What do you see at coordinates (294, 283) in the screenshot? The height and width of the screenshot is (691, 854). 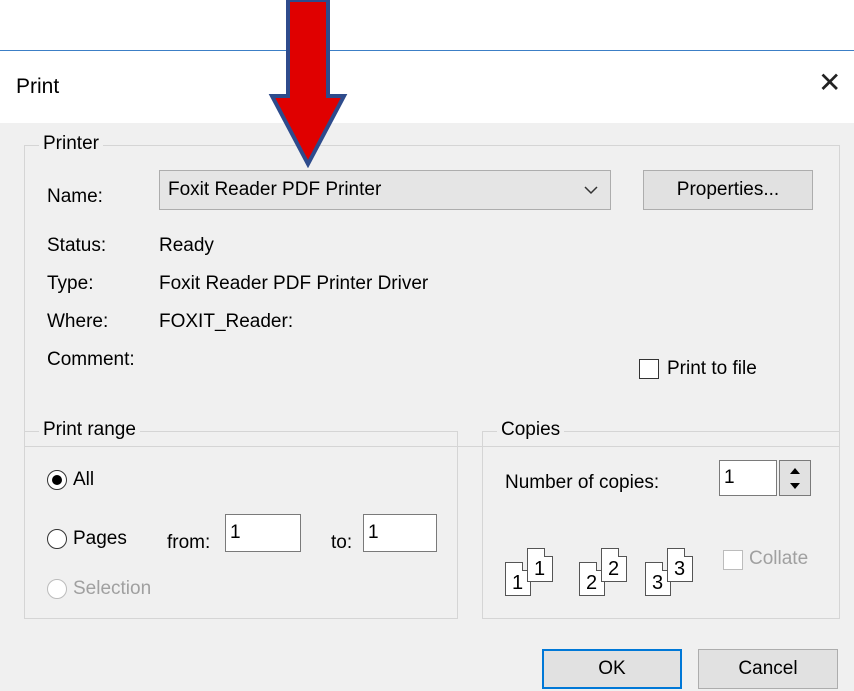 I see `type-value: Foxit Reader PDF Printer Driver` at bounding box center [294, 283].